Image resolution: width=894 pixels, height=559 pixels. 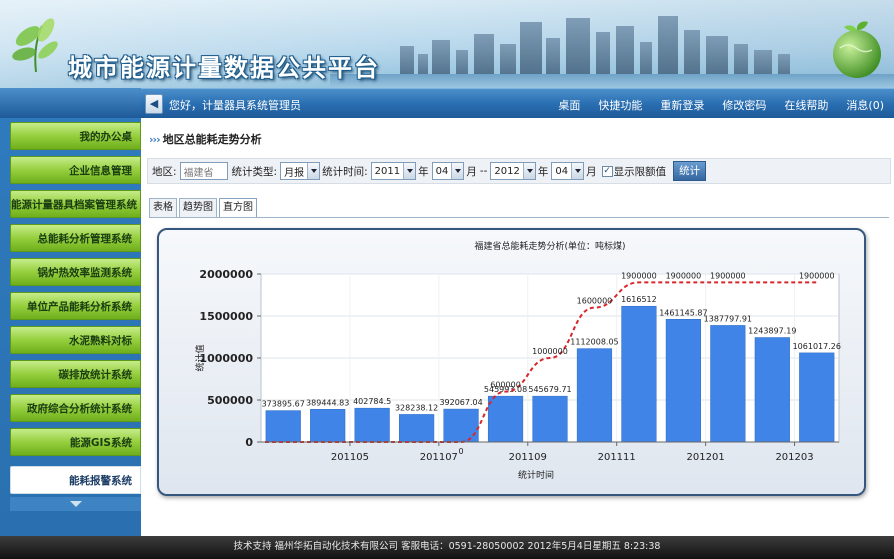 What do you see at coordinates (226, 274) in the screenshot?
I see `y-tick-label: 2000000` at bounding box center [226, 274].